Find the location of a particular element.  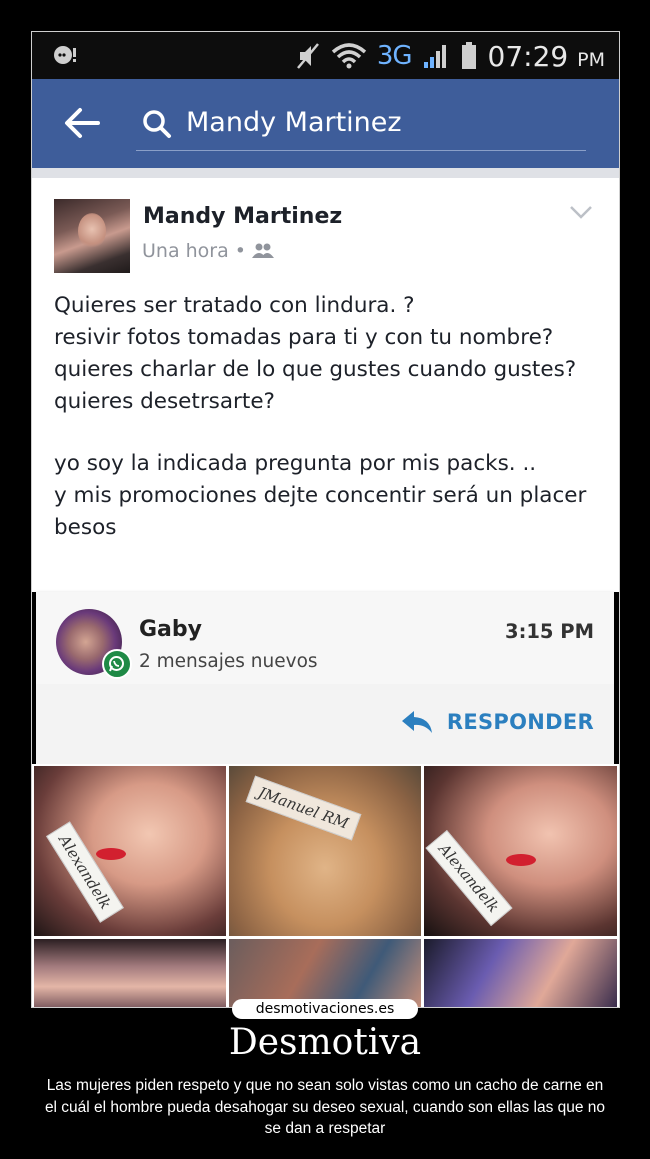

network-type: 3G is located at coordinates (394, 56).